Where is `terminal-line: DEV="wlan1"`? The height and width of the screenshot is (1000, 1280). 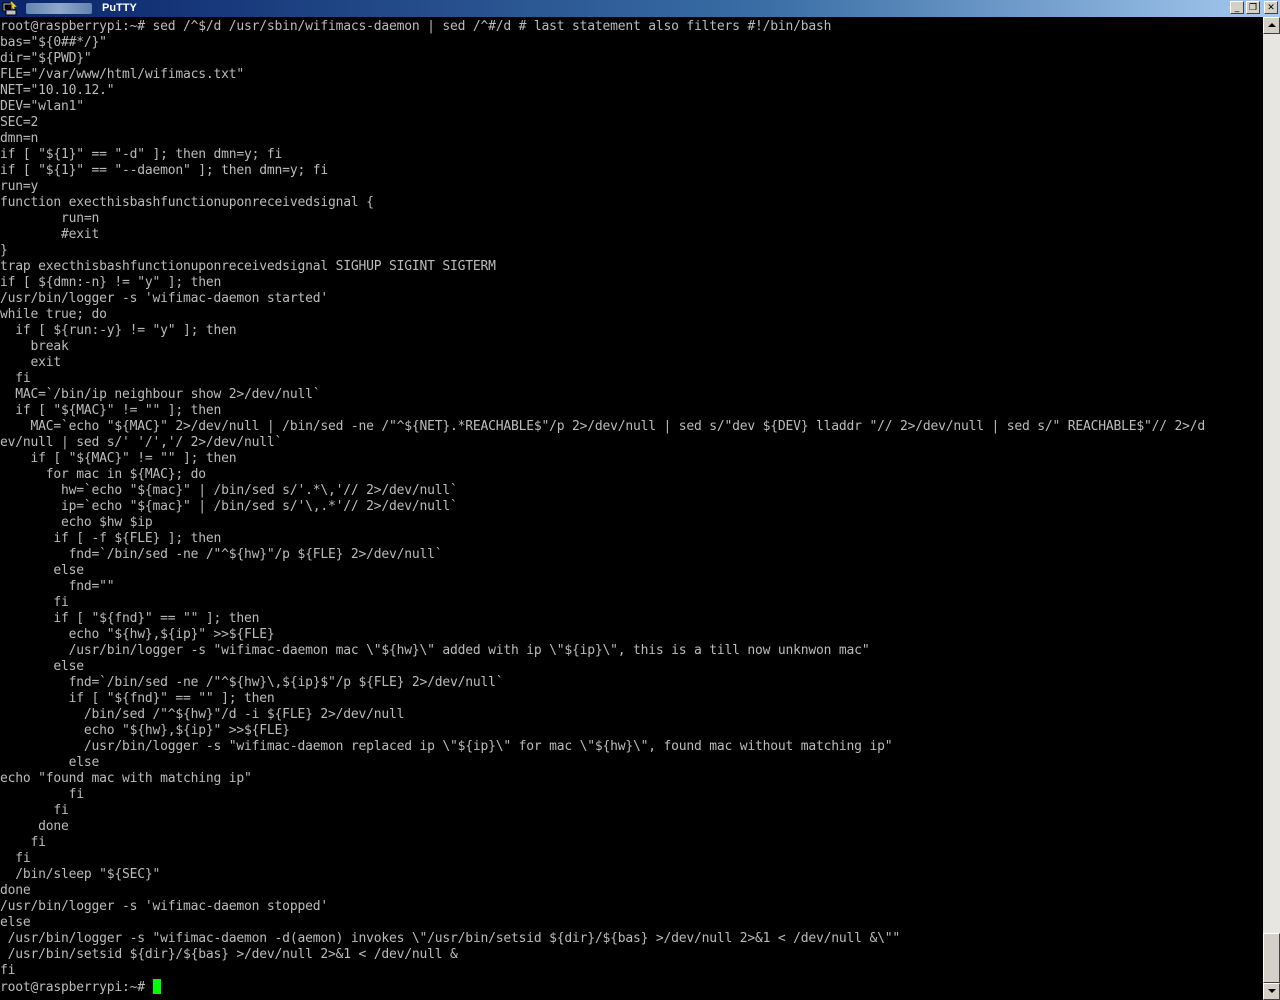 terminal-line: DEV="wlan1" is located at coordinates (42, 106).